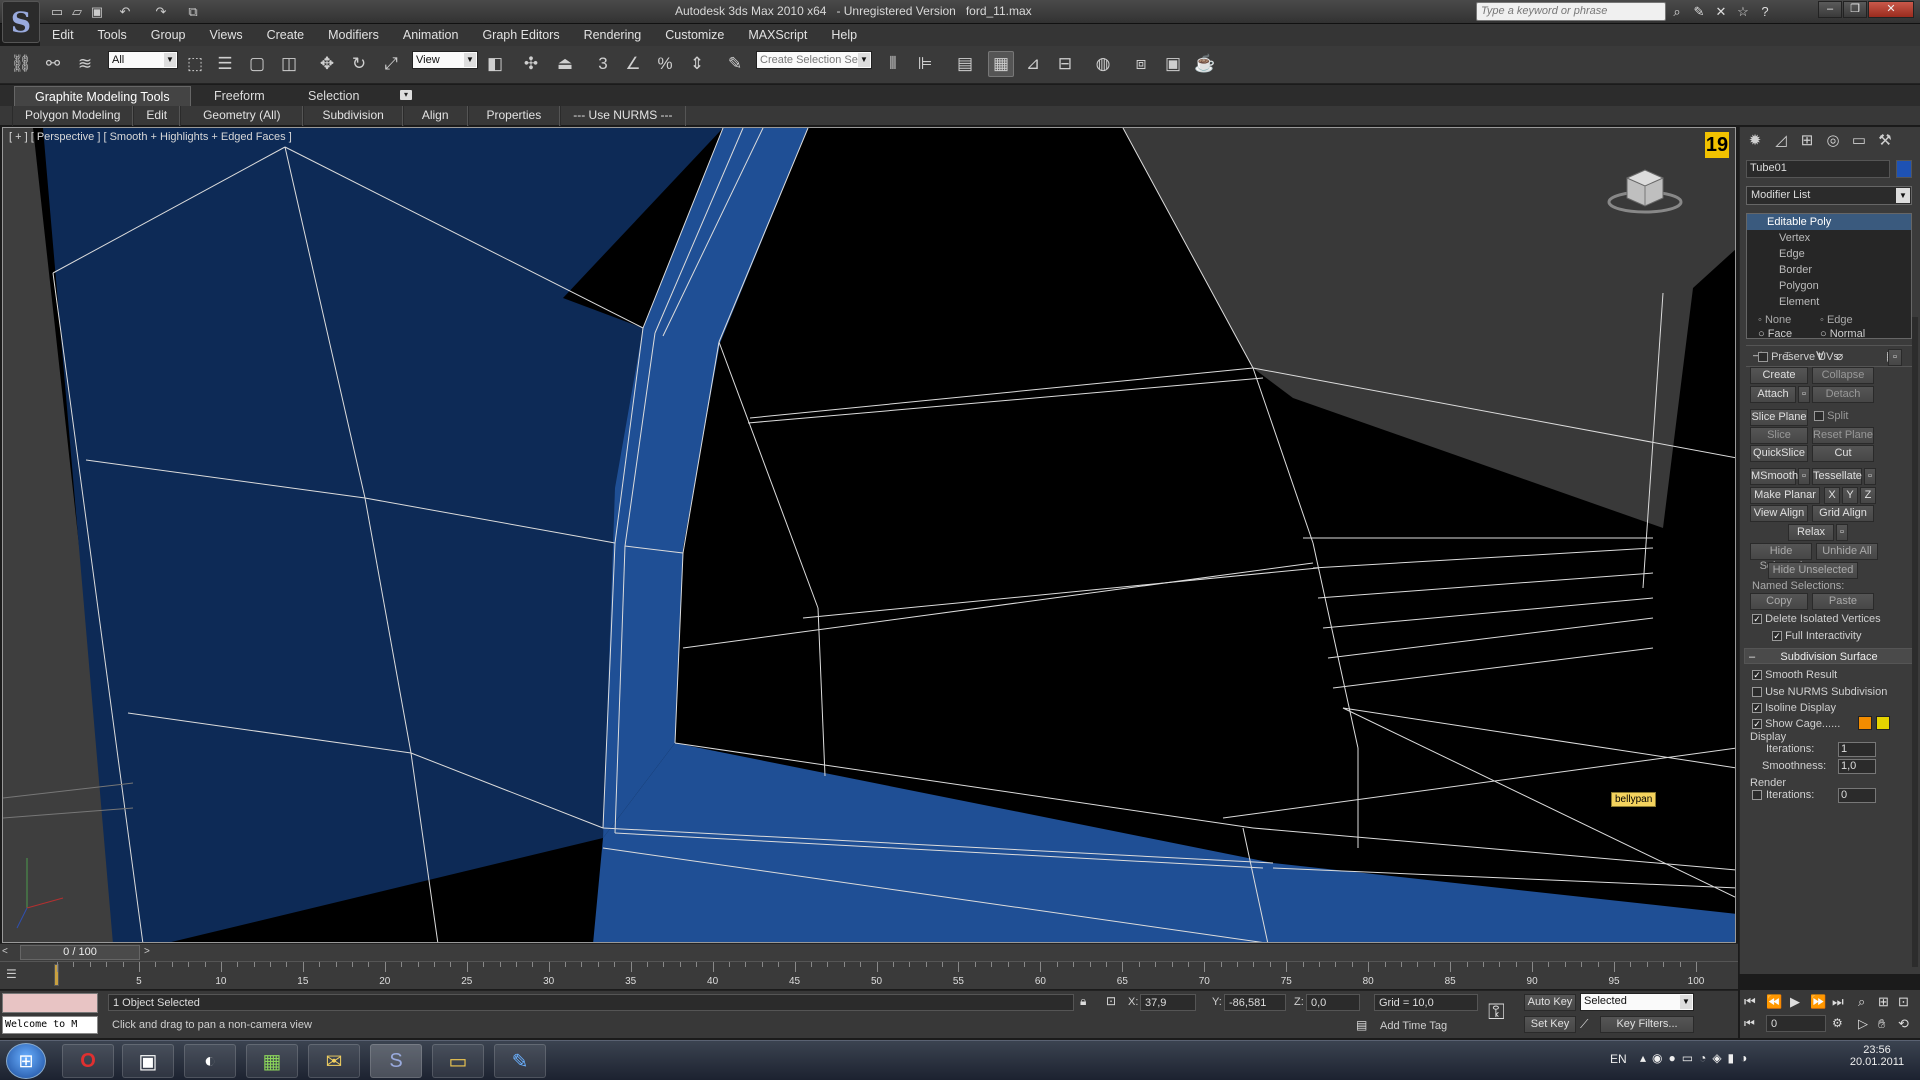  What do you see at coordinates (396, 1061) in the screenshot?
I see `3dsmax-taskbar-icon: S` at bounding box center [396, 1061].